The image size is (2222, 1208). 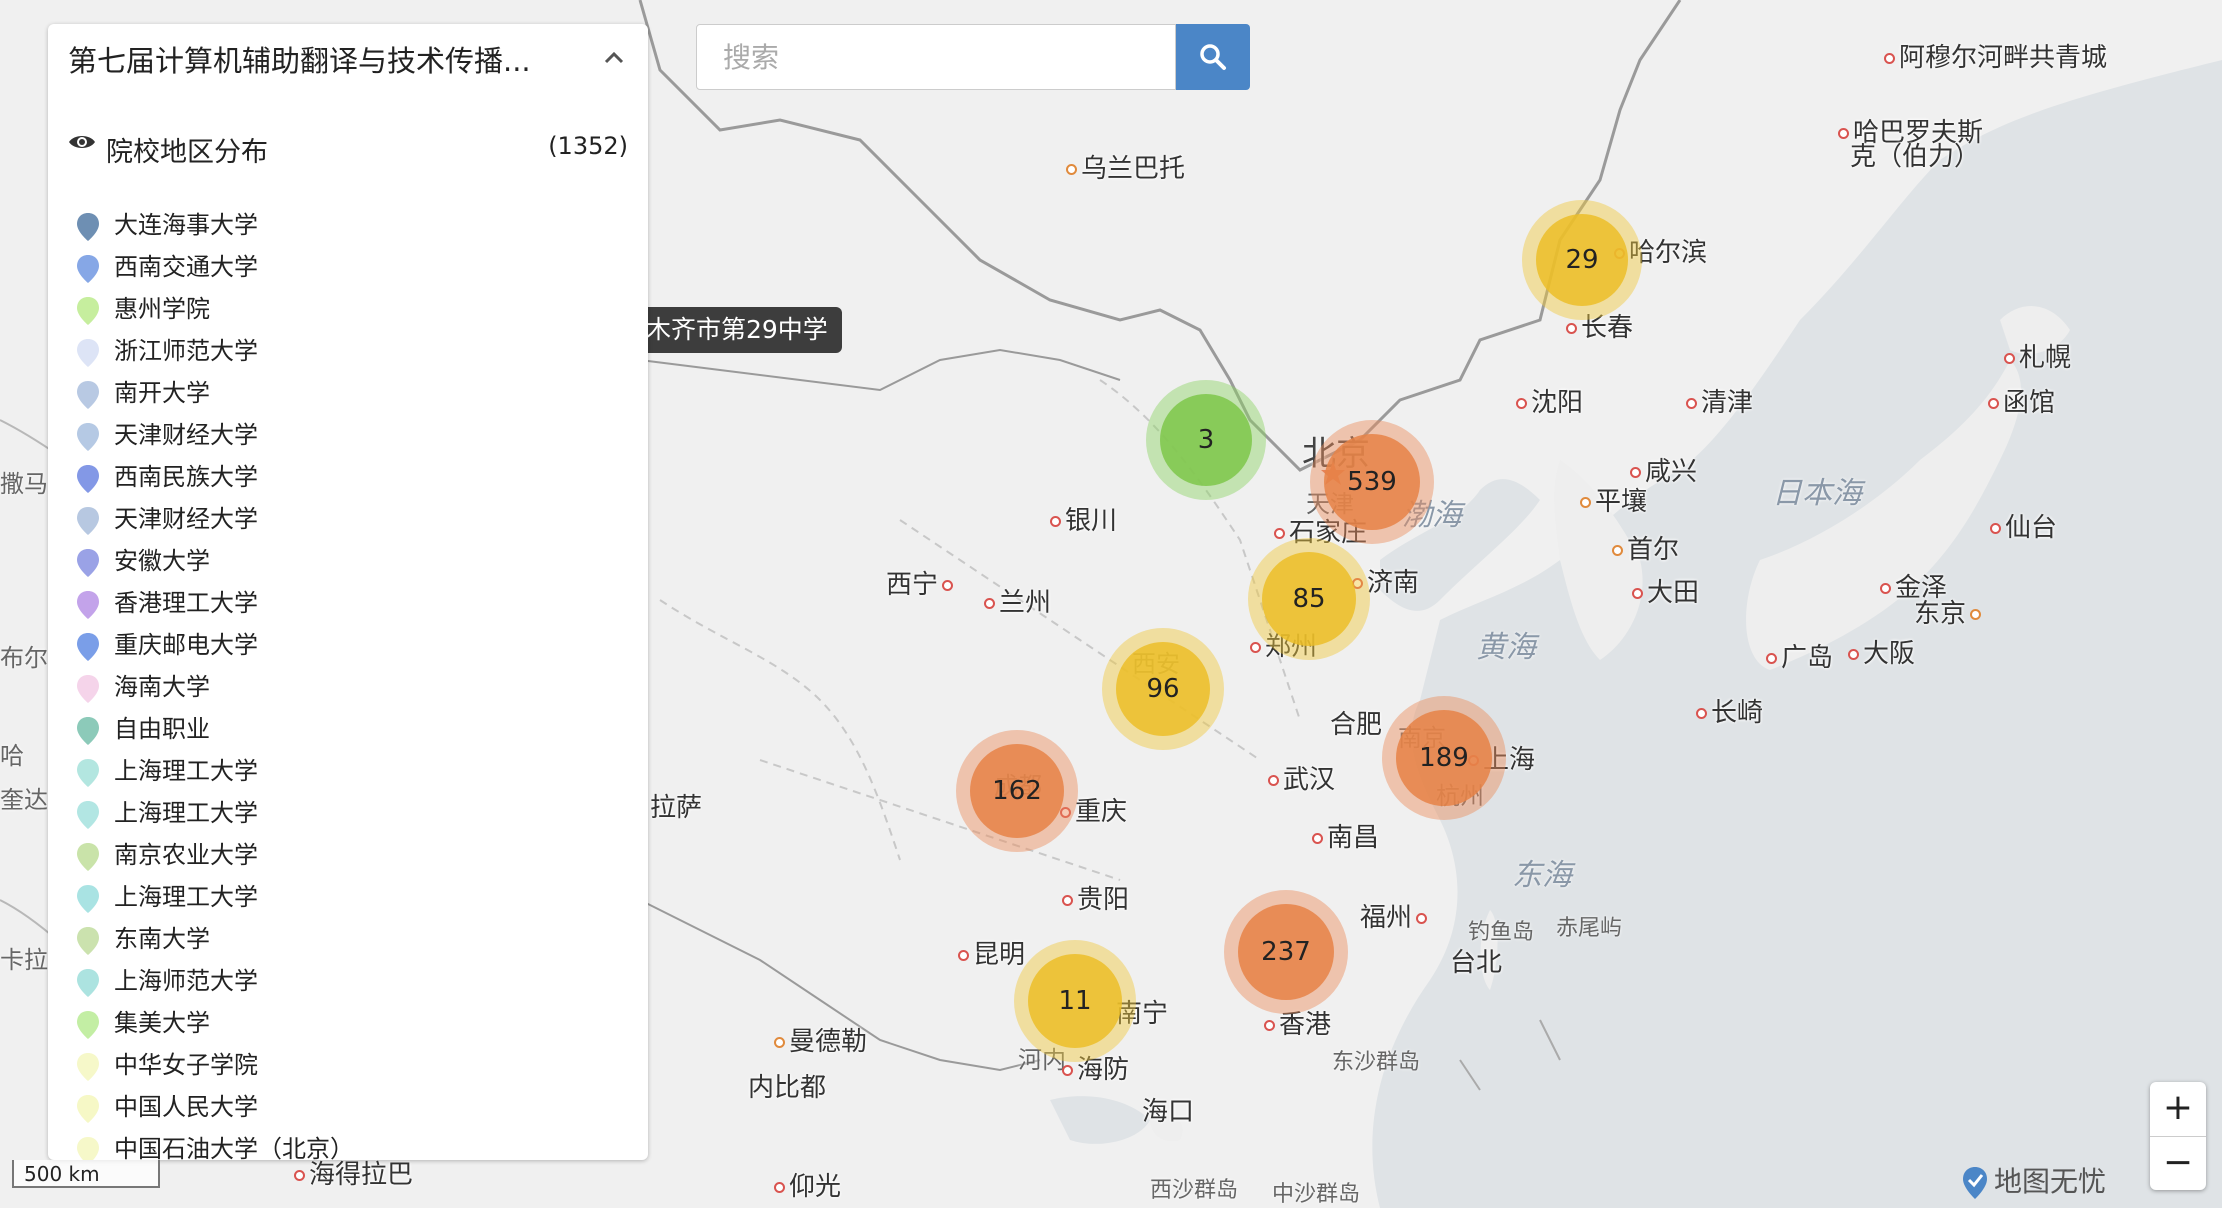 I want to click on city-yinchuan: 银川, so click(x=1083, y=521).